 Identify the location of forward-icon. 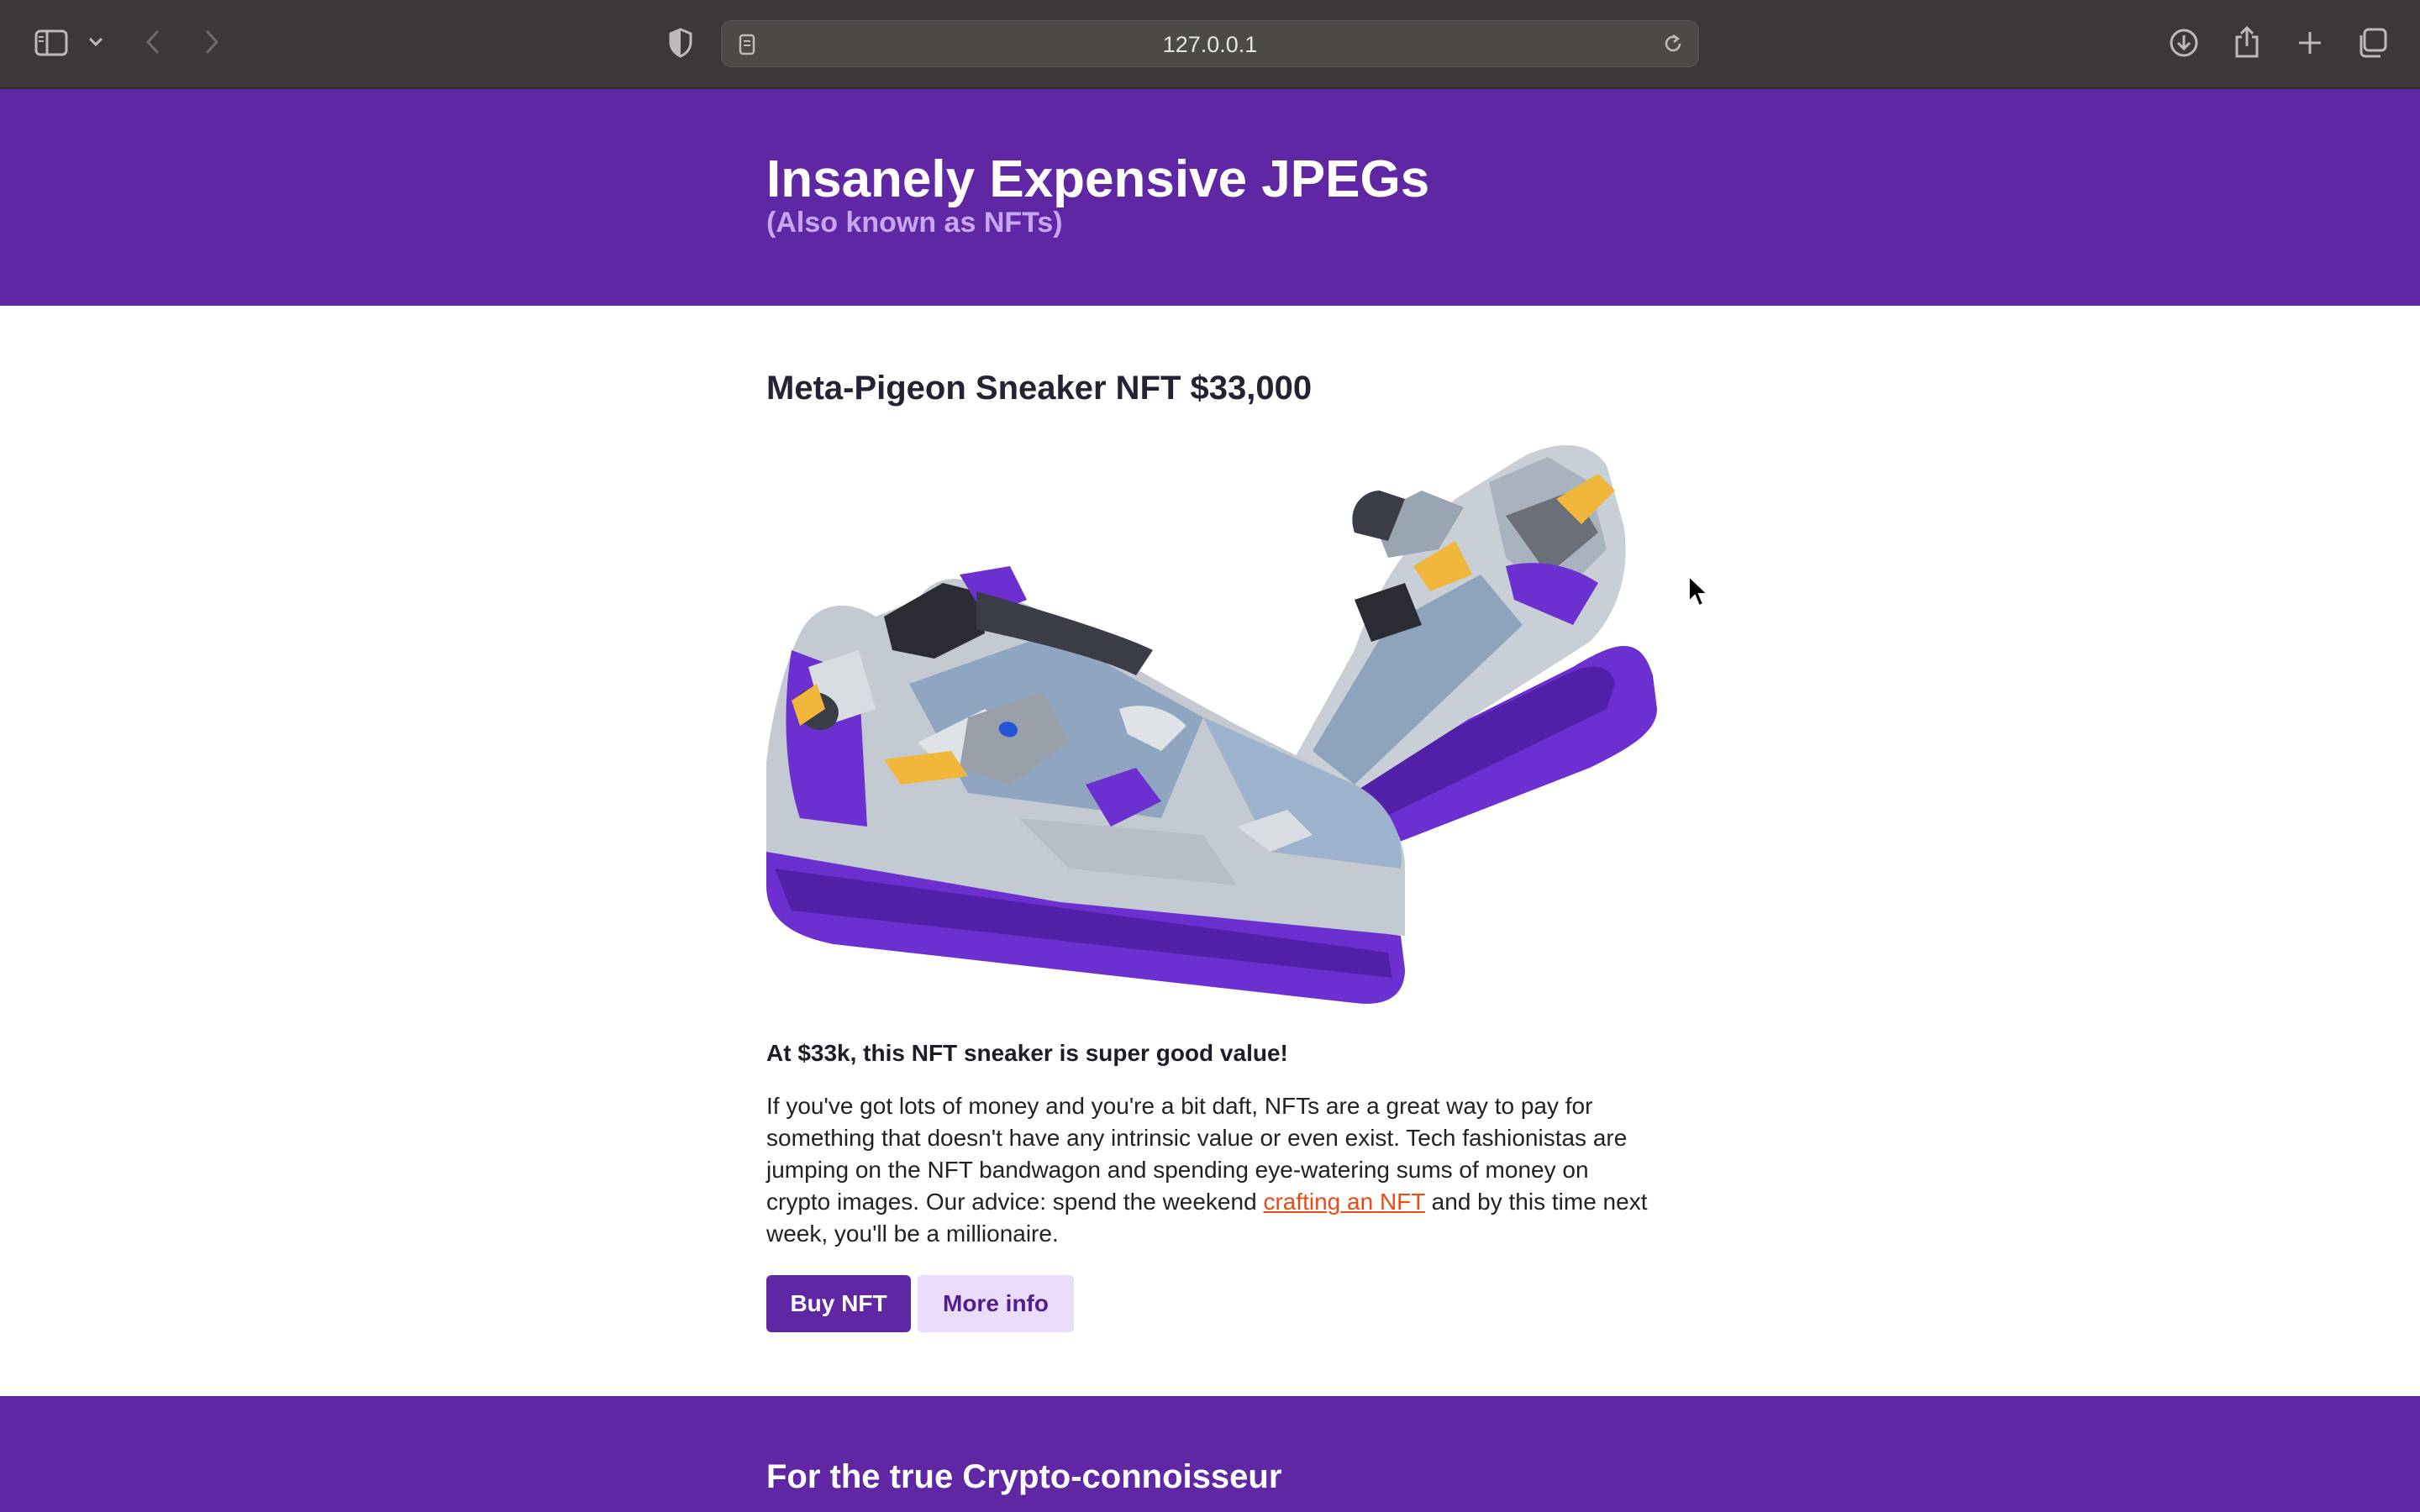
(211, 42).